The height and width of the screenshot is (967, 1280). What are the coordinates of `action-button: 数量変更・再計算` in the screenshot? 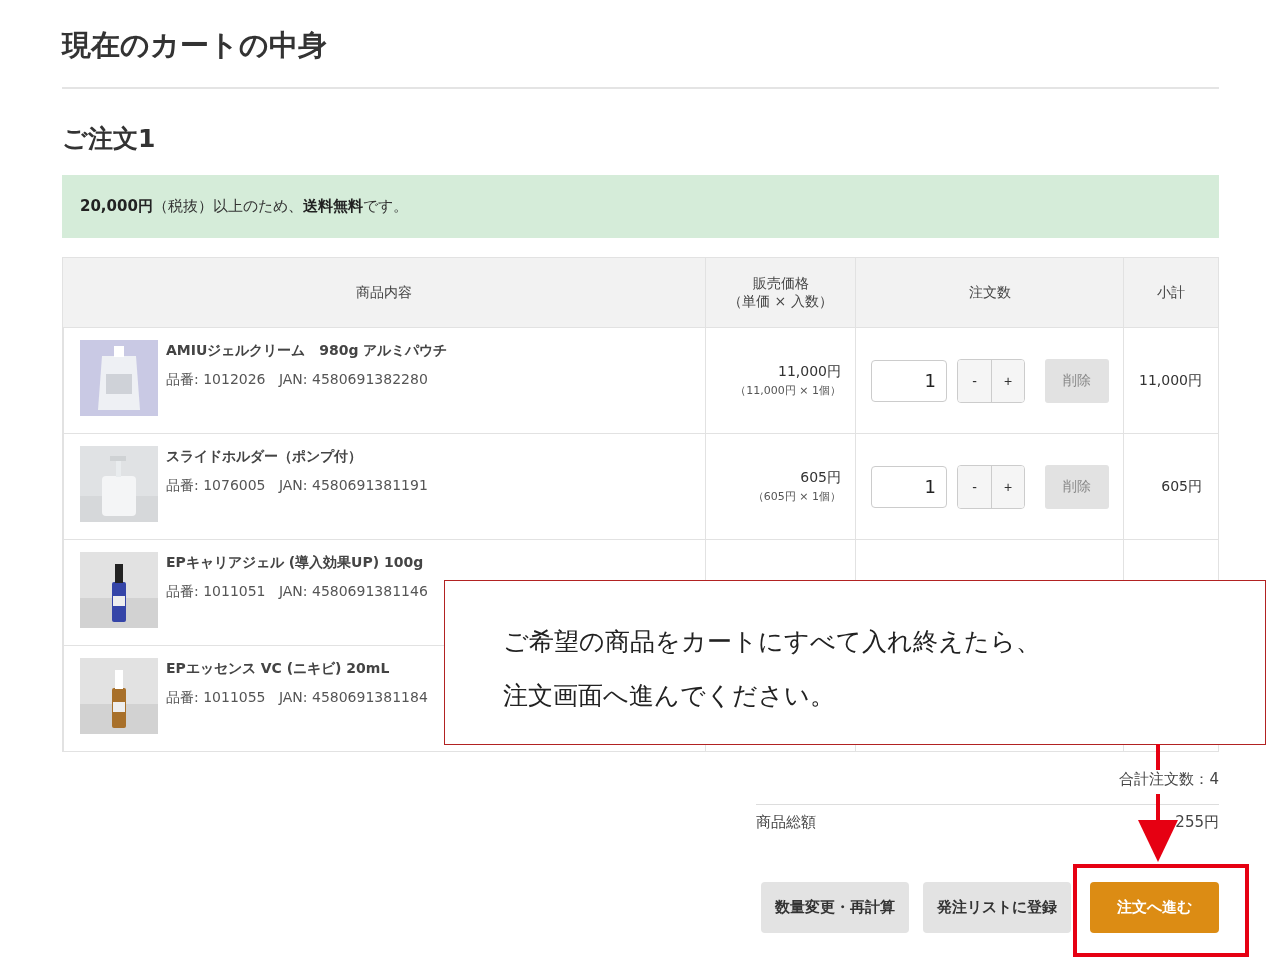 It's located at (835, 907).